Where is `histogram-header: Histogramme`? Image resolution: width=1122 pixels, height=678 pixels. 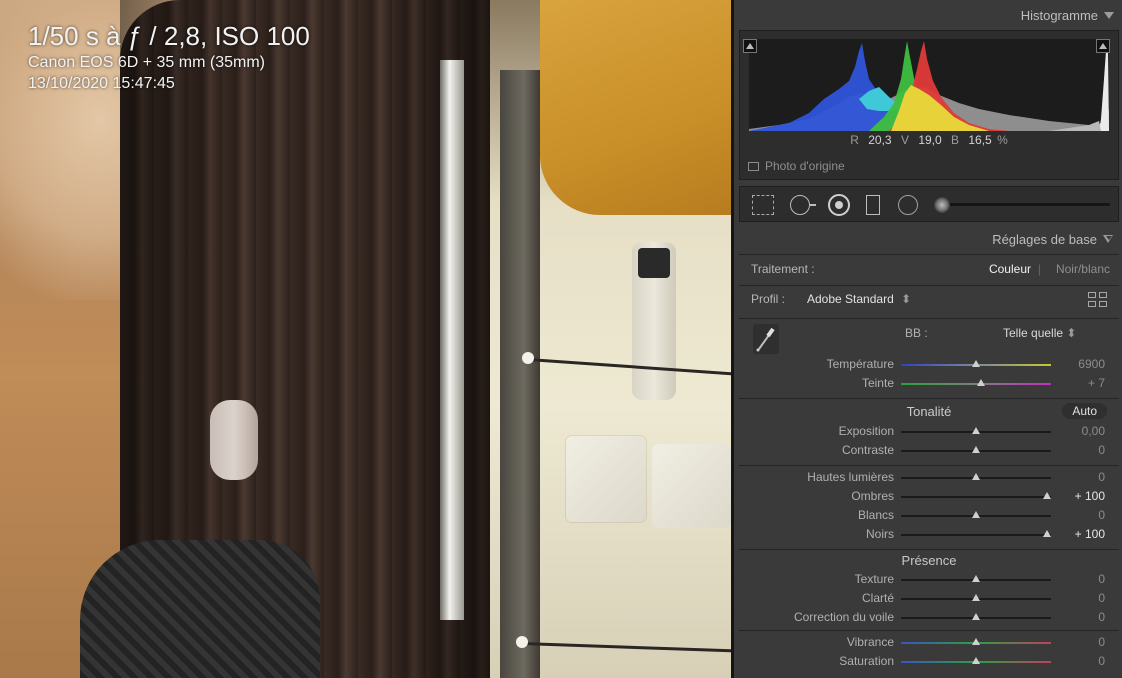 histogram-header: Histogramme is located at coordinates (1067, 15).